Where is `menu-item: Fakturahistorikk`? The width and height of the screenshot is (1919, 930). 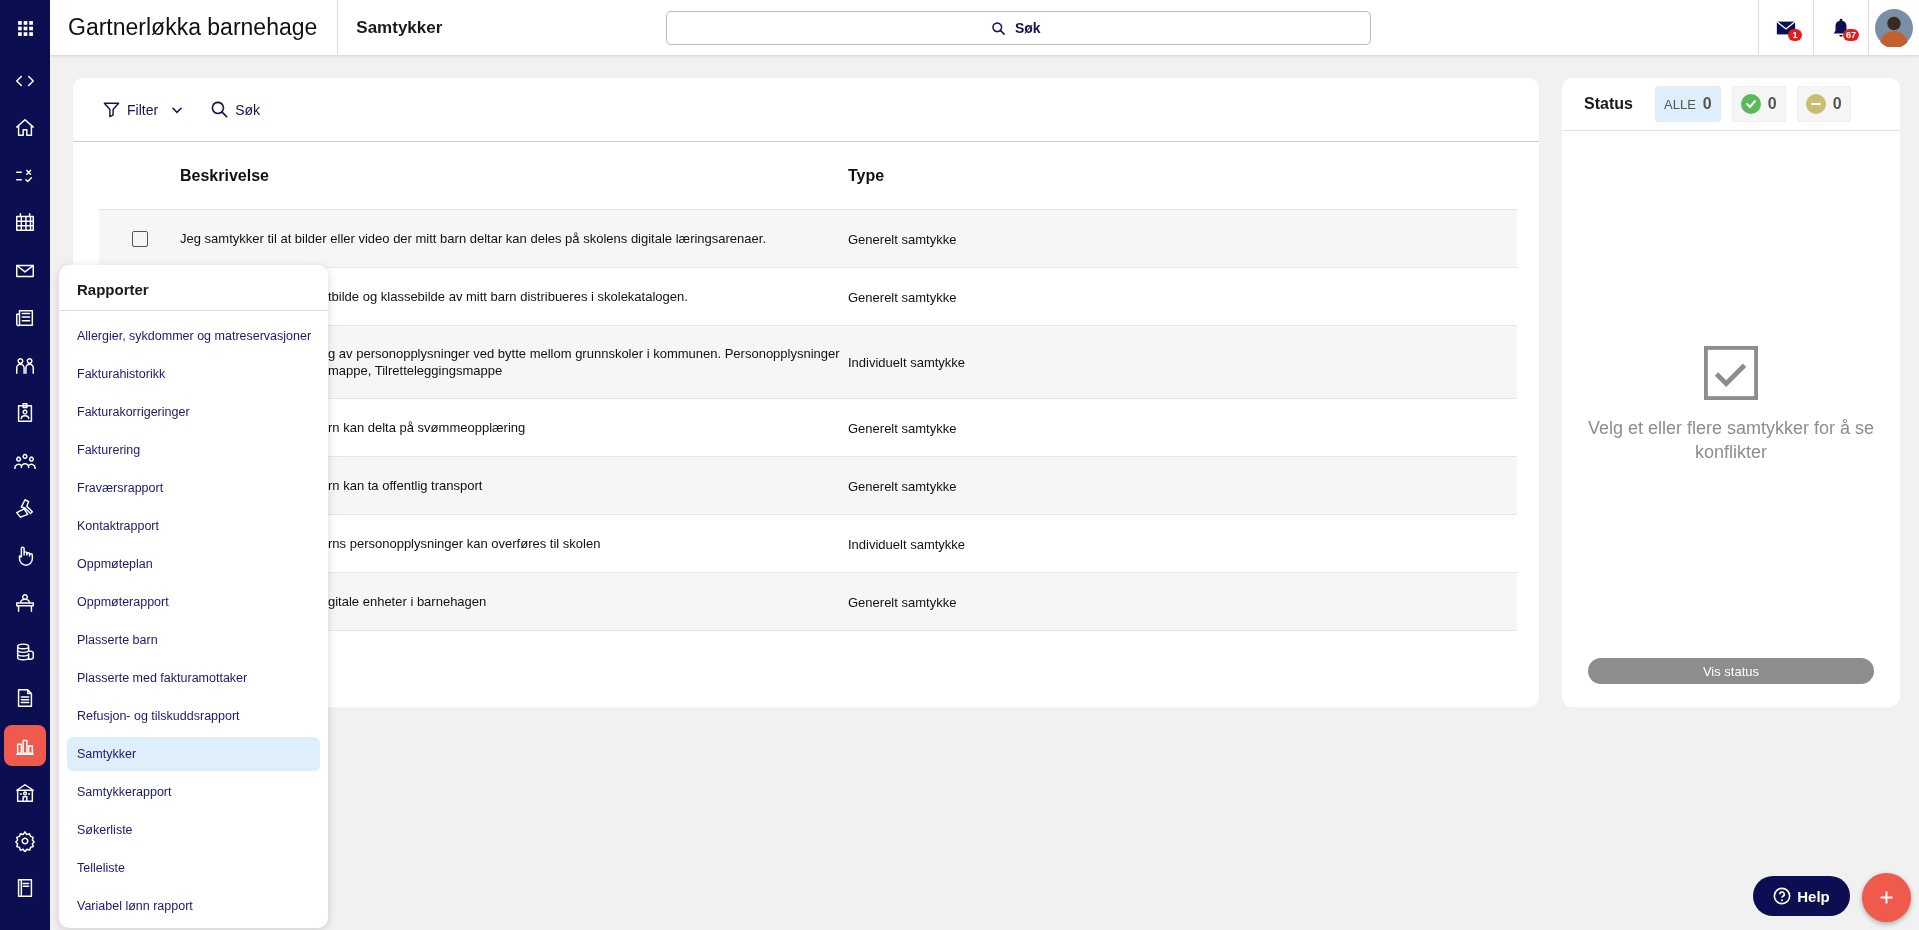
menu-item: Fakturahistorikk is located at coordinates (193, 374).